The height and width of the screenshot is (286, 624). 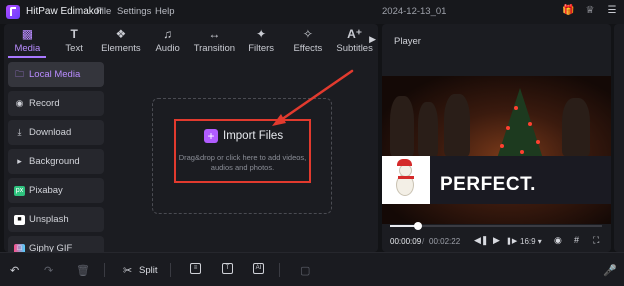 What do you see at coordinates (312, 269) in the screenshot?
I see `timeline-toolbar: ↶ ↷ 🗑 ✂ Split ≡ T AI ▢ 🎤` at bounding box center [312, 269].